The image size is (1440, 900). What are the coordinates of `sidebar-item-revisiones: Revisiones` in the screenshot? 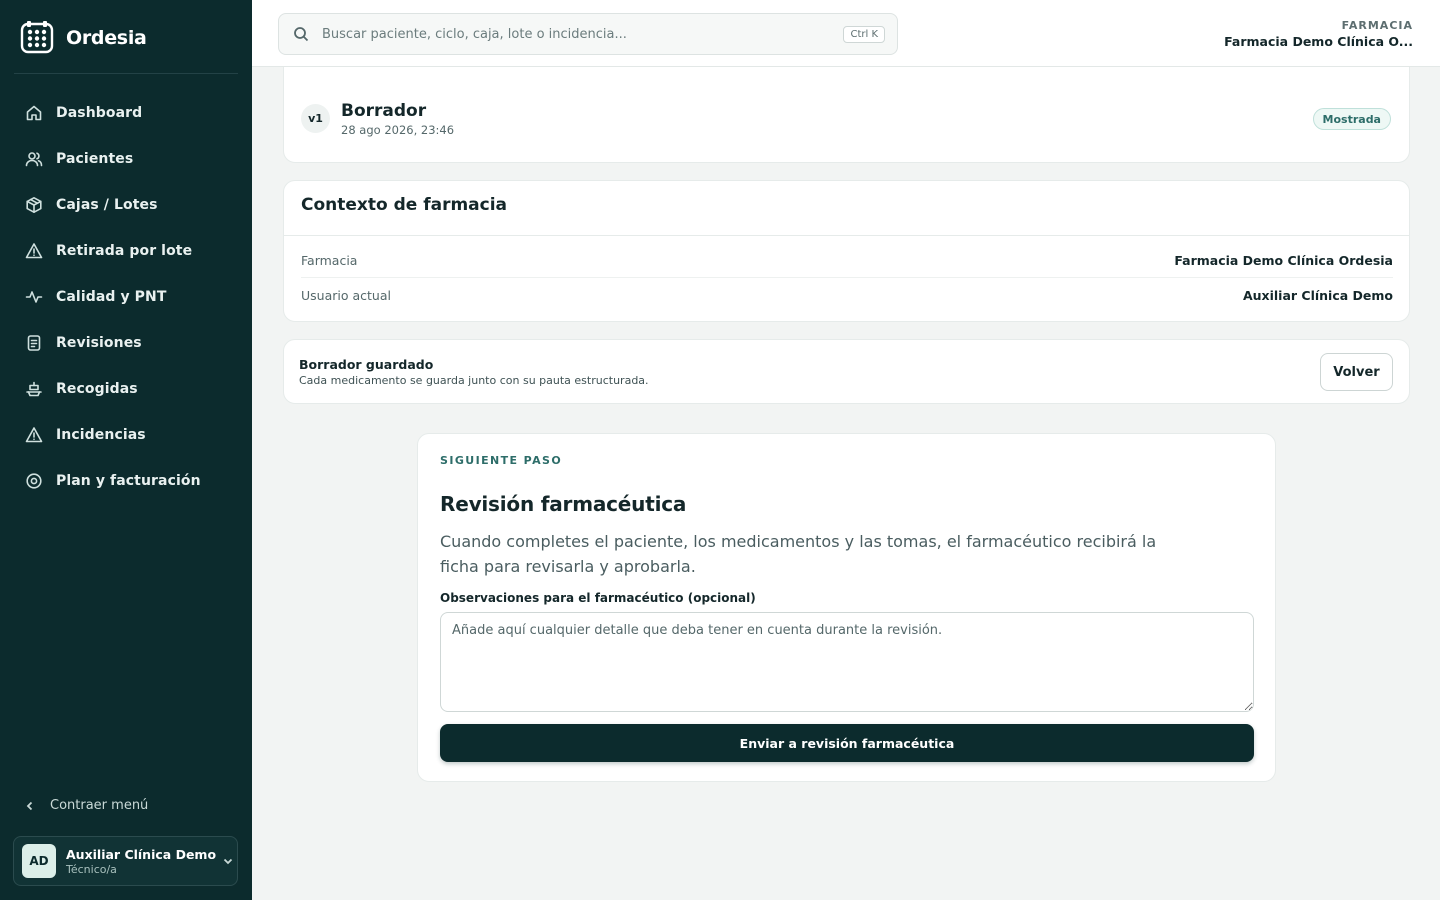 It's located at (126, 343).